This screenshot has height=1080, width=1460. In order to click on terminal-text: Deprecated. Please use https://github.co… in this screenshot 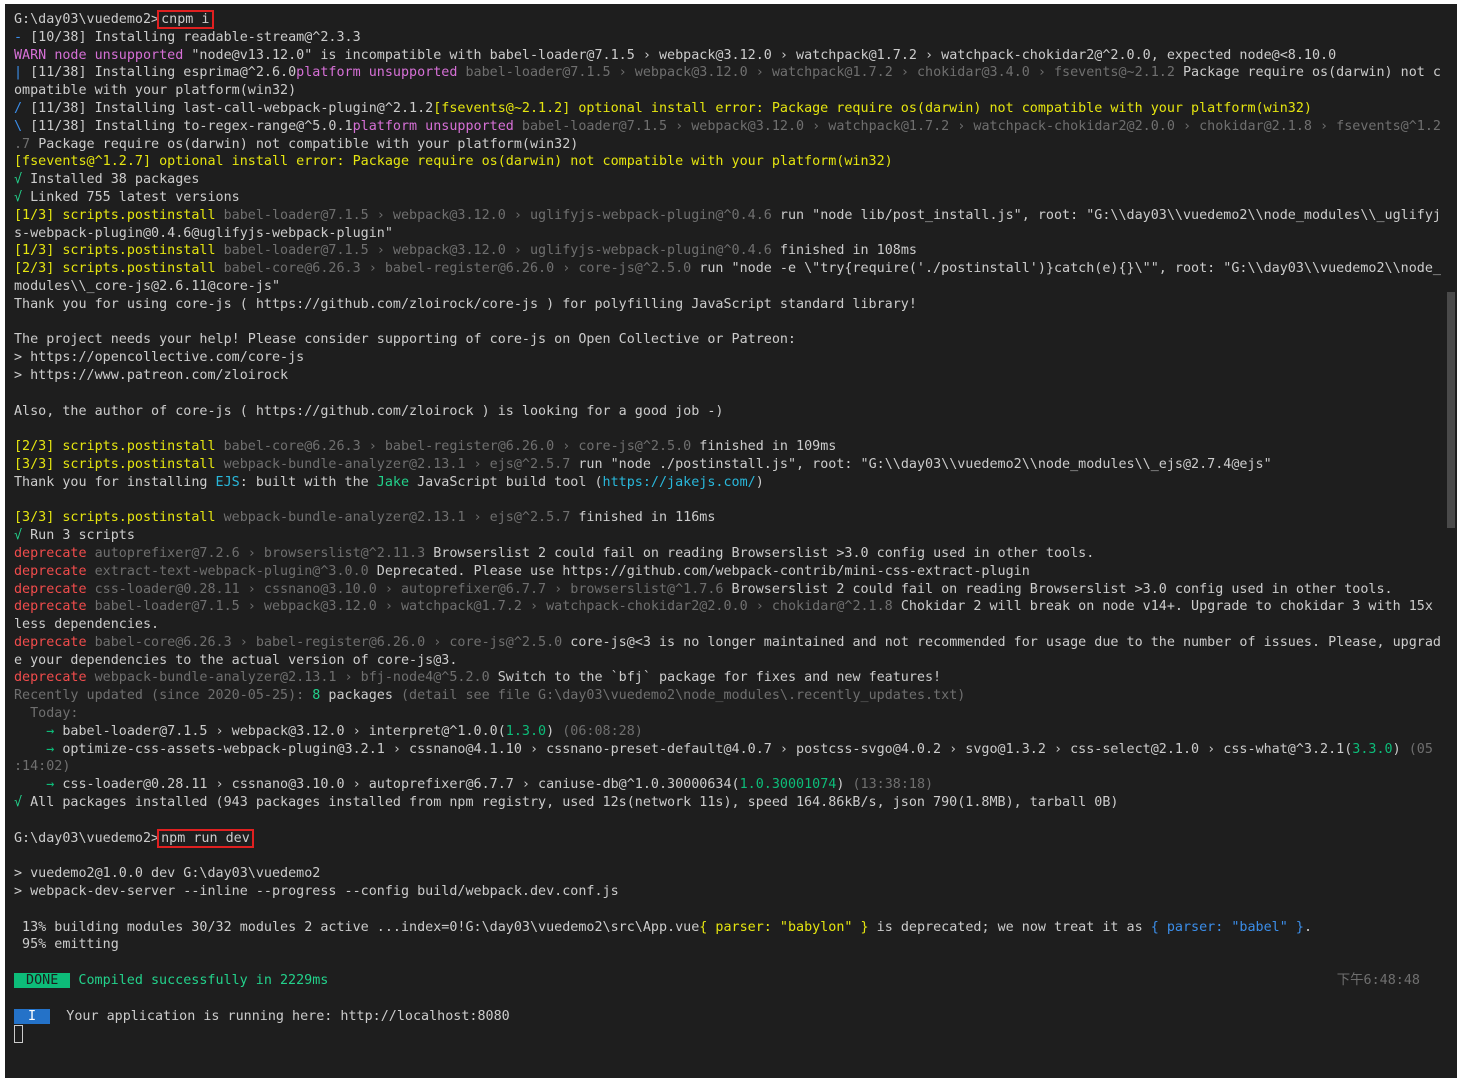, I will do `click(703, 571)`.